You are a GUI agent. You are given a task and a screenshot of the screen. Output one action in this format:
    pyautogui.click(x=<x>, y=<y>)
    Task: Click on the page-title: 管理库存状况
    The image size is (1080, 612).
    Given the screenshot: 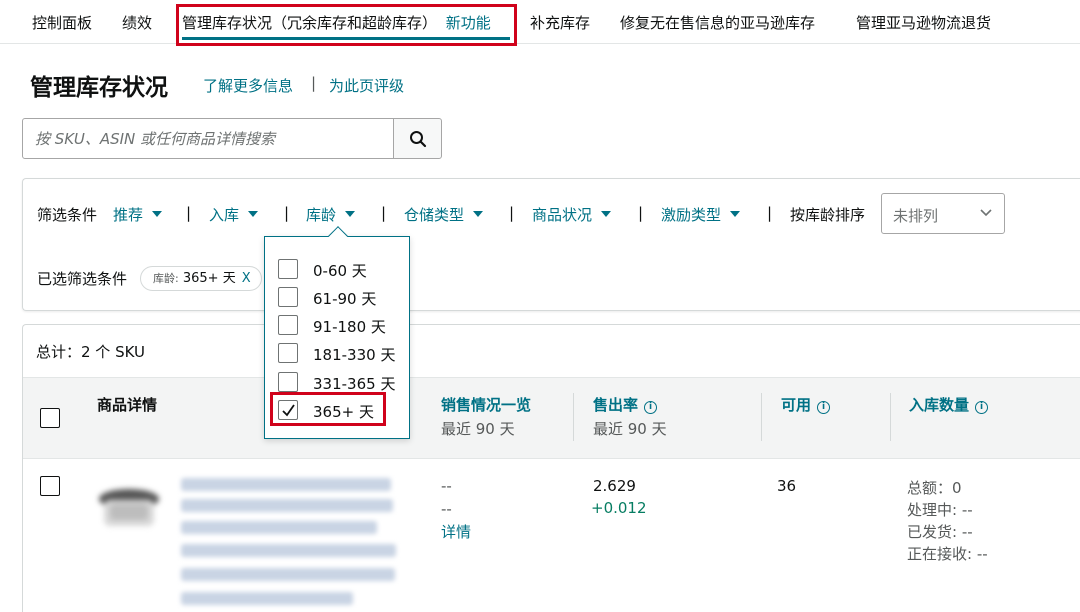 What is the action you would take?
    pyautogui.click(x=99, y=88)
    